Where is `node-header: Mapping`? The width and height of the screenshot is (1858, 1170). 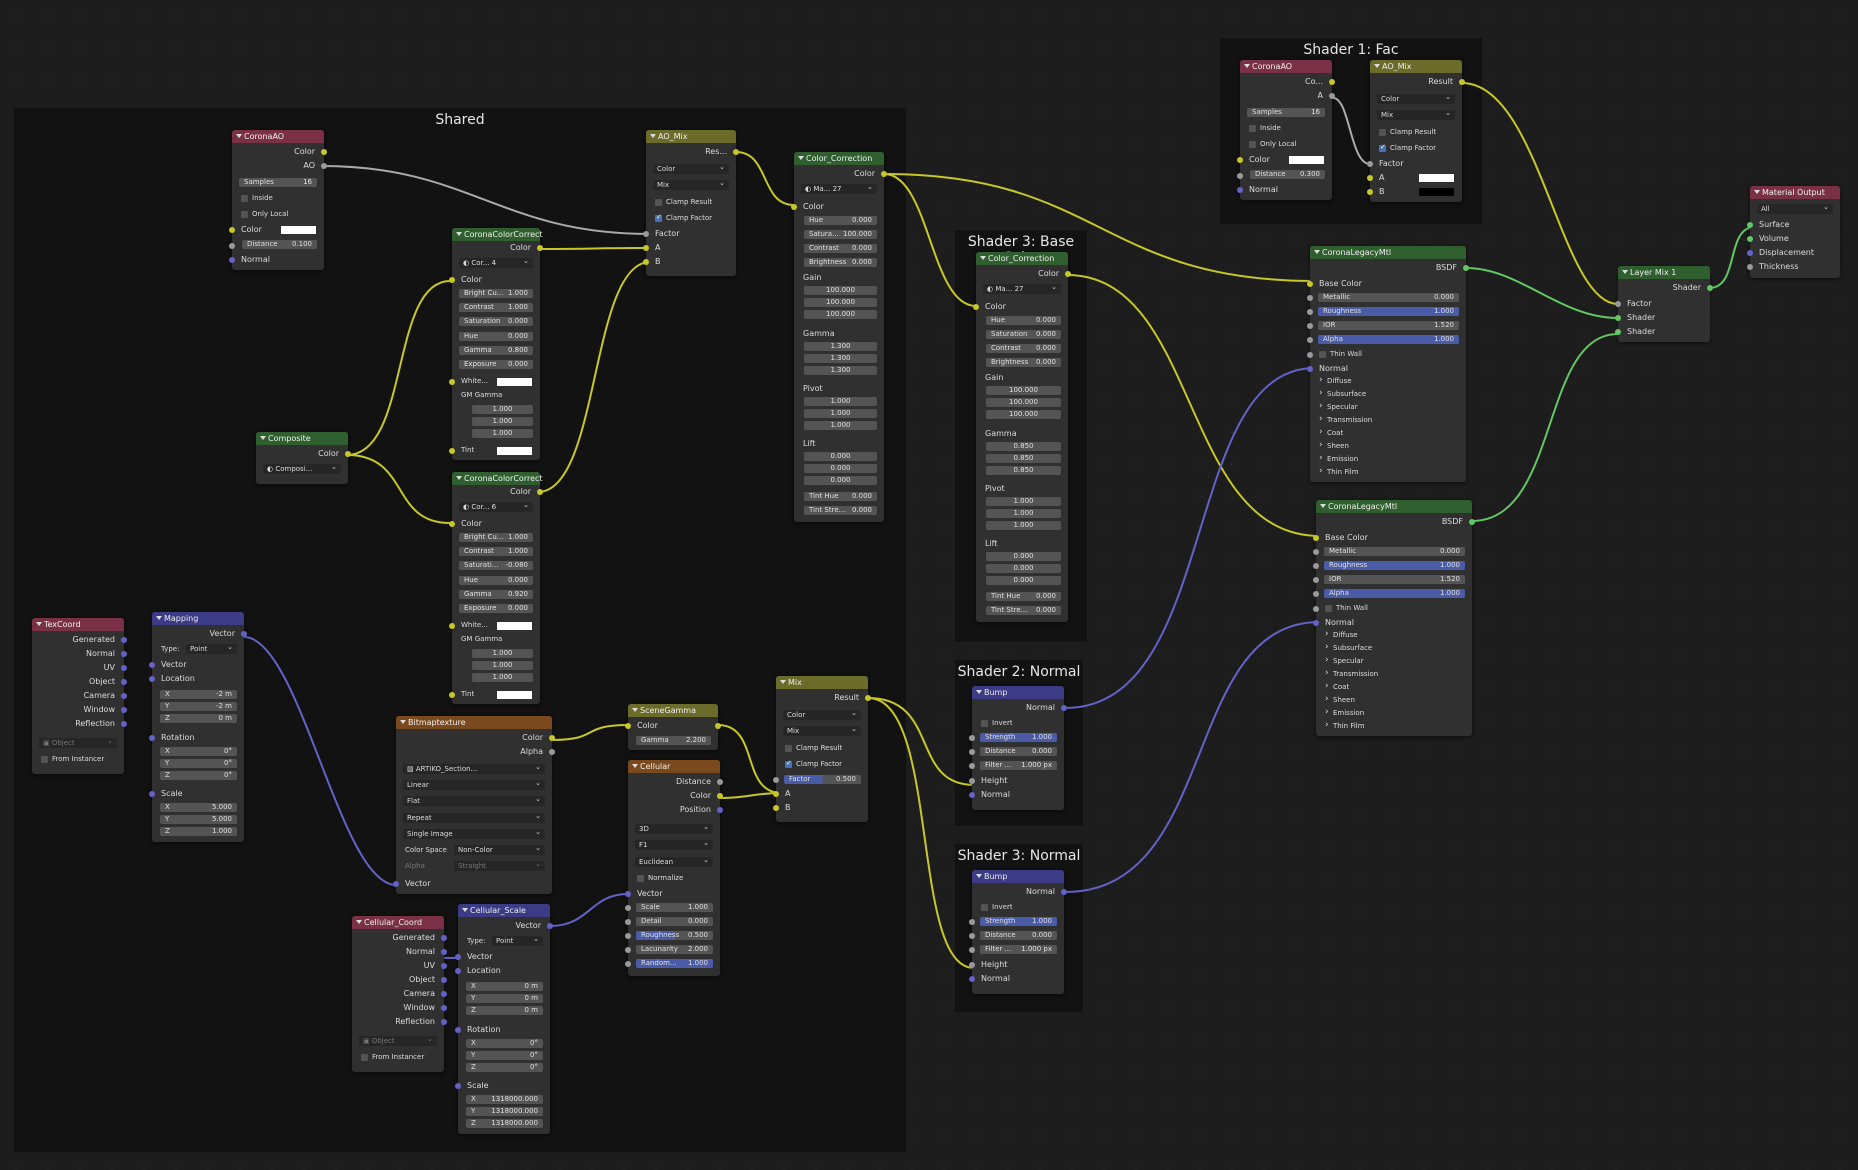 node-header: Mapping is located at coordinates (198, 618).